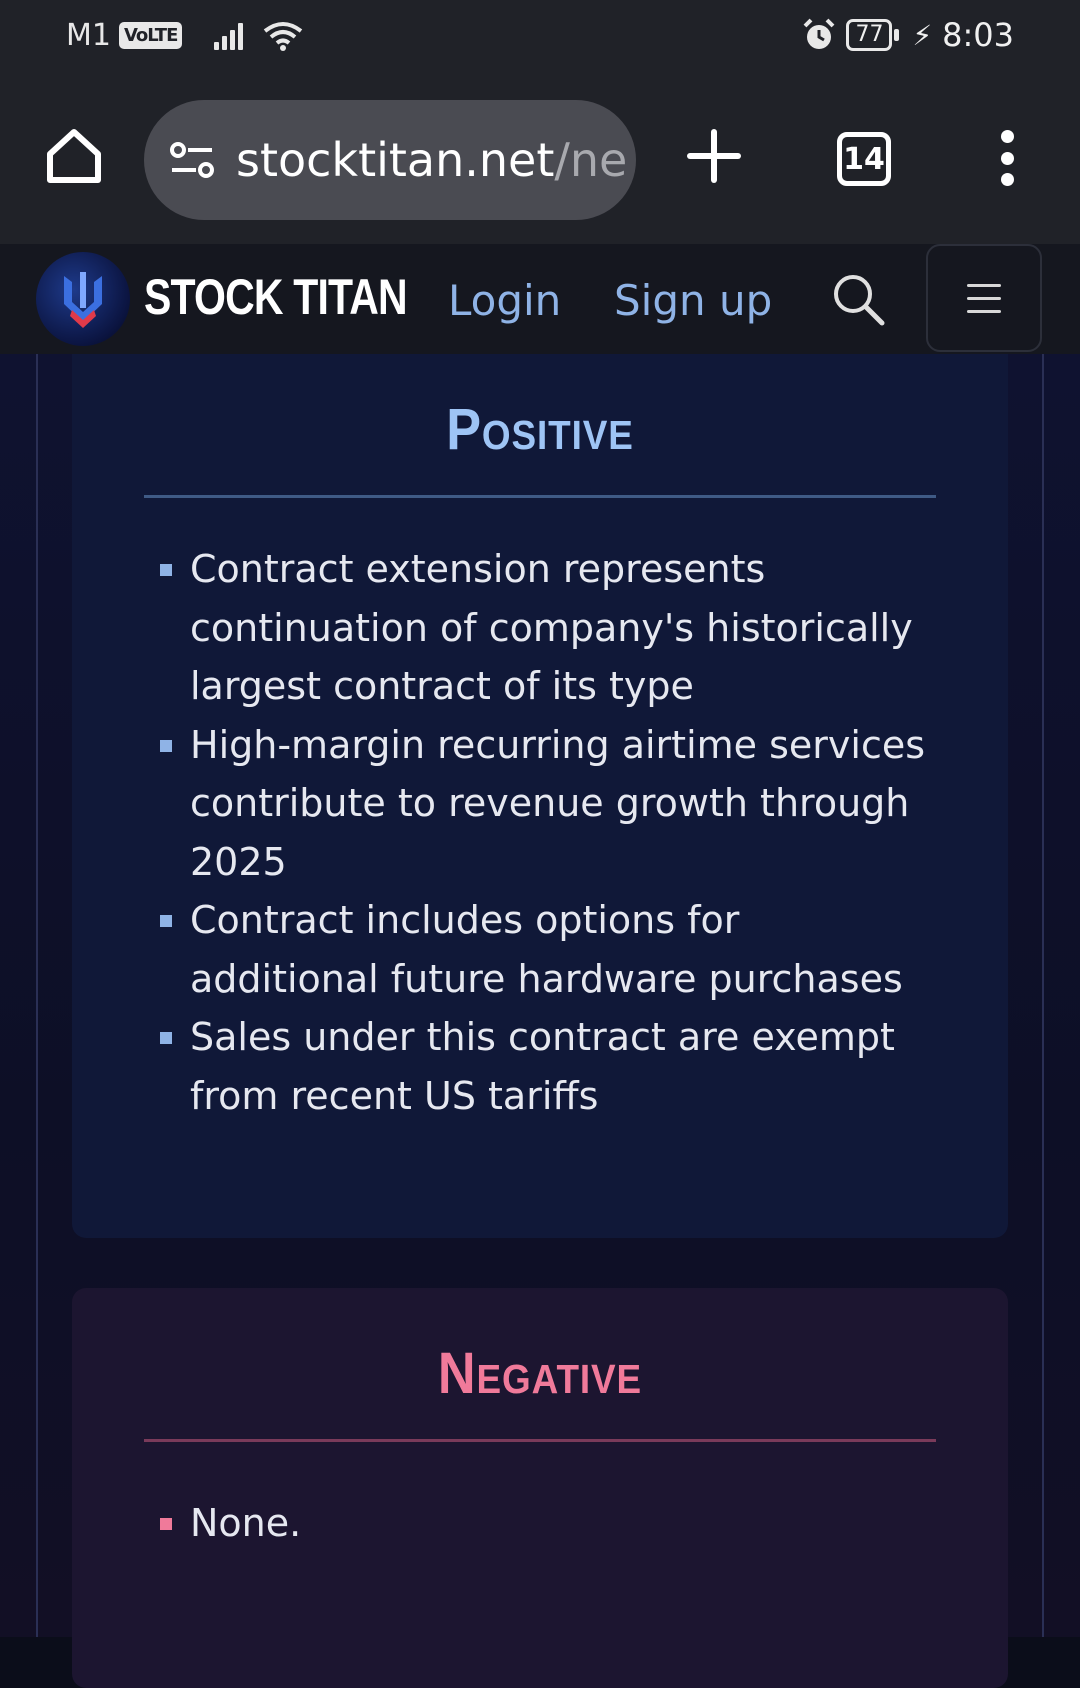 This screenshot has width=1080, height=1688. What do you see at coordinates (246, 1523) in the screenshot?
I see `negative-item-text: None.` at bounding box center [246, 1523].